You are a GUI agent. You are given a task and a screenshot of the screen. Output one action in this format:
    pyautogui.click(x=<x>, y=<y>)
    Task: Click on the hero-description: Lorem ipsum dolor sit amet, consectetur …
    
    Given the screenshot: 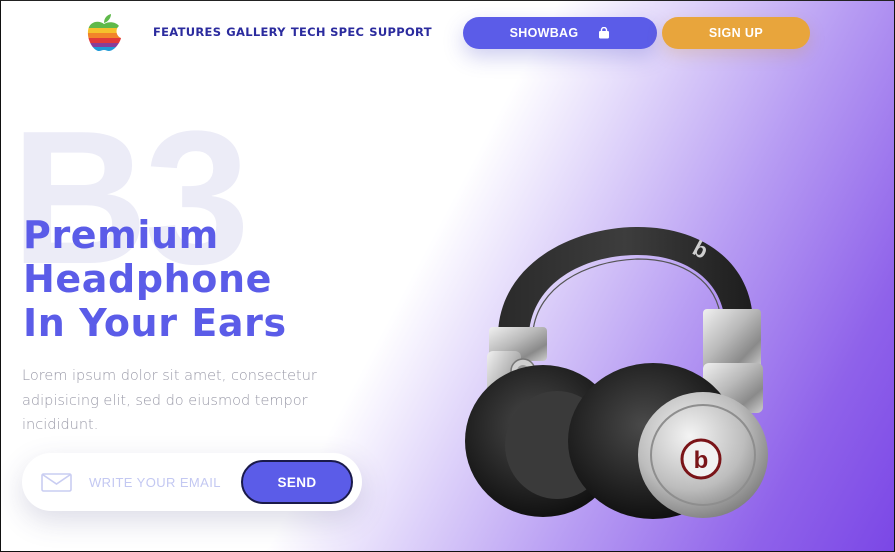 What is the action you would take?
    pyautogui.click(x=169, y=400)
    